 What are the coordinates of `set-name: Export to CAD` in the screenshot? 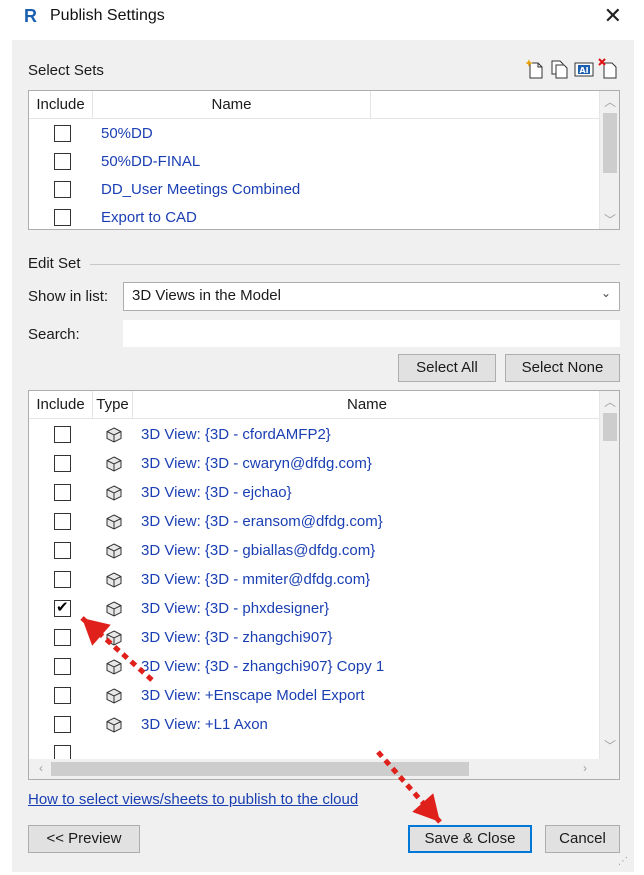 It's located at (149, 217).